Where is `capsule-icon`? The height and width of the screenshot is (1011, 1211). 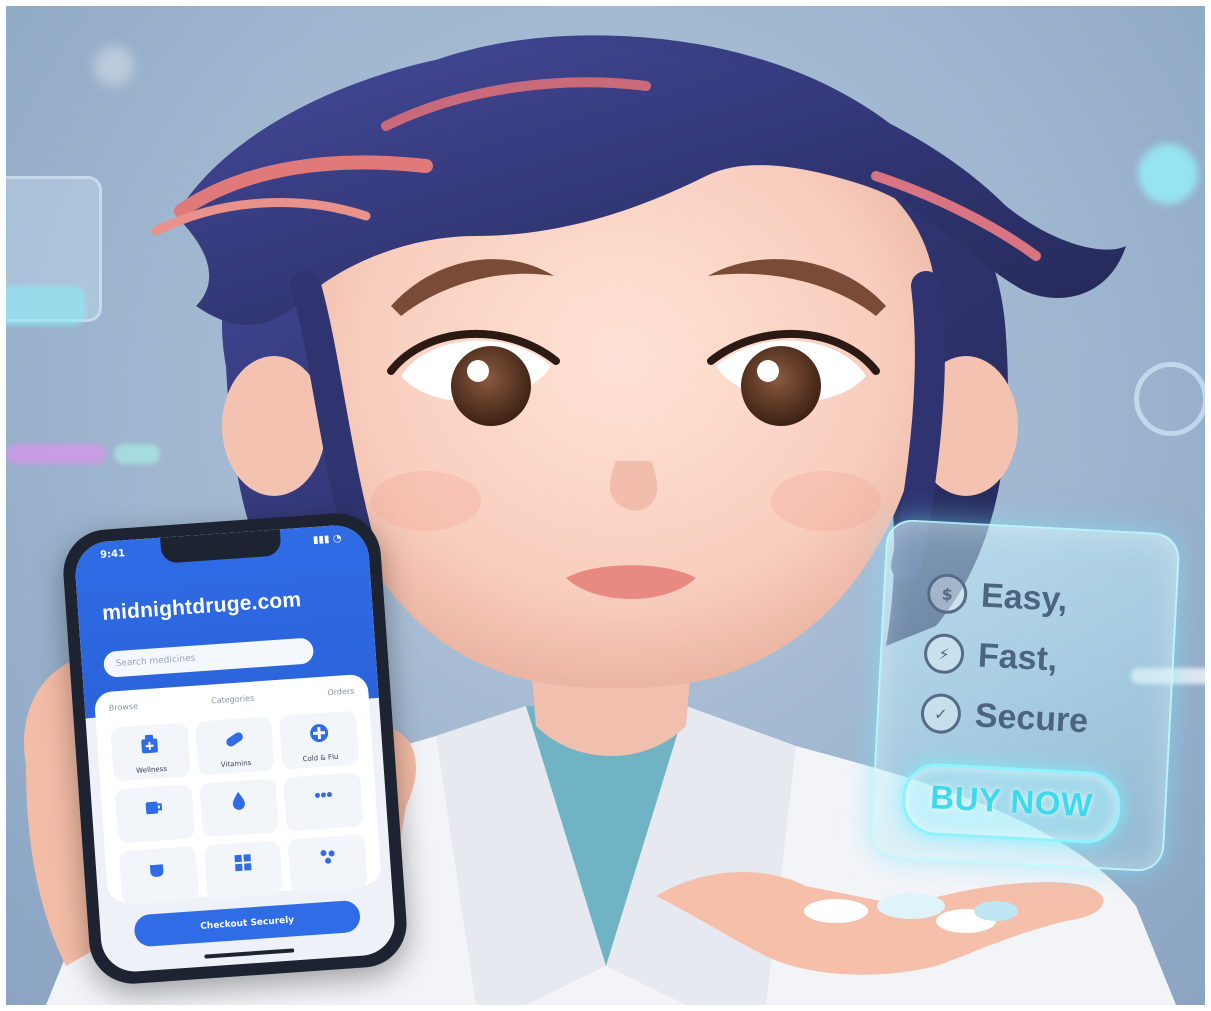 capsule-icon is located at coordinates (234, 739).